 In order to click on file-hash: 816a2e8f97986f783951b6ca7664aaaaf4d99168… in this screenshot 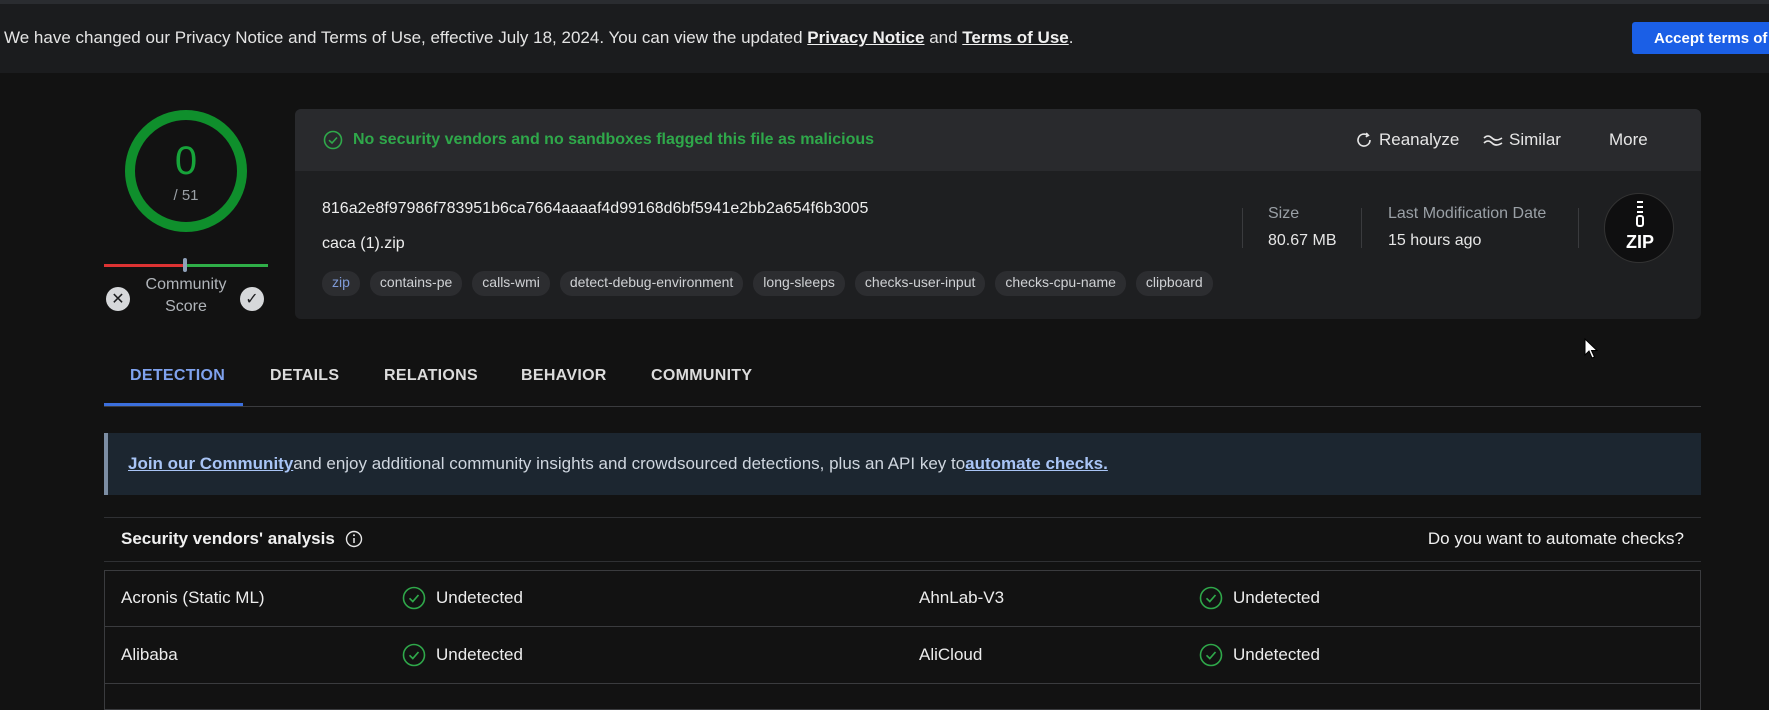, I will do `click(595, 209)`.